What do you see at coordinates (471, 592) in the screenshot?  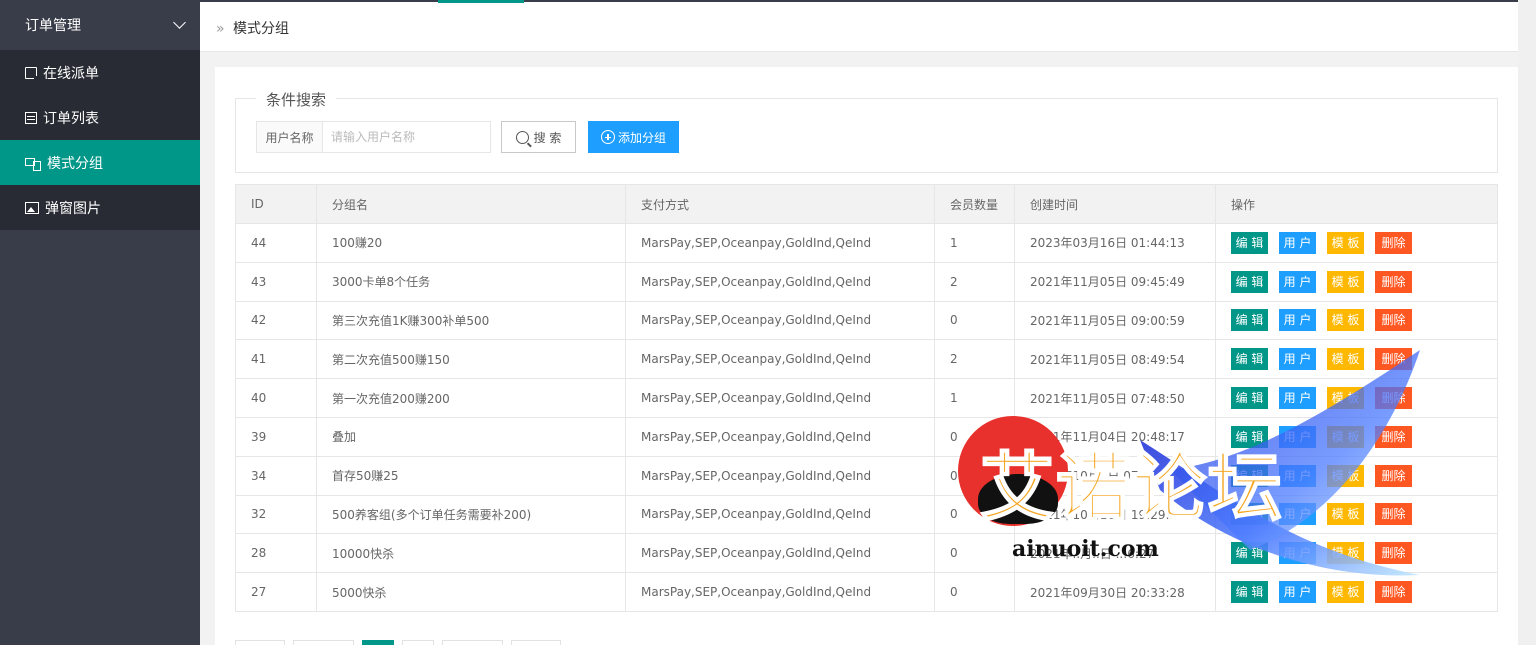 I see `cell-group-name: 5000快杀` at bounding box center [471, 592].